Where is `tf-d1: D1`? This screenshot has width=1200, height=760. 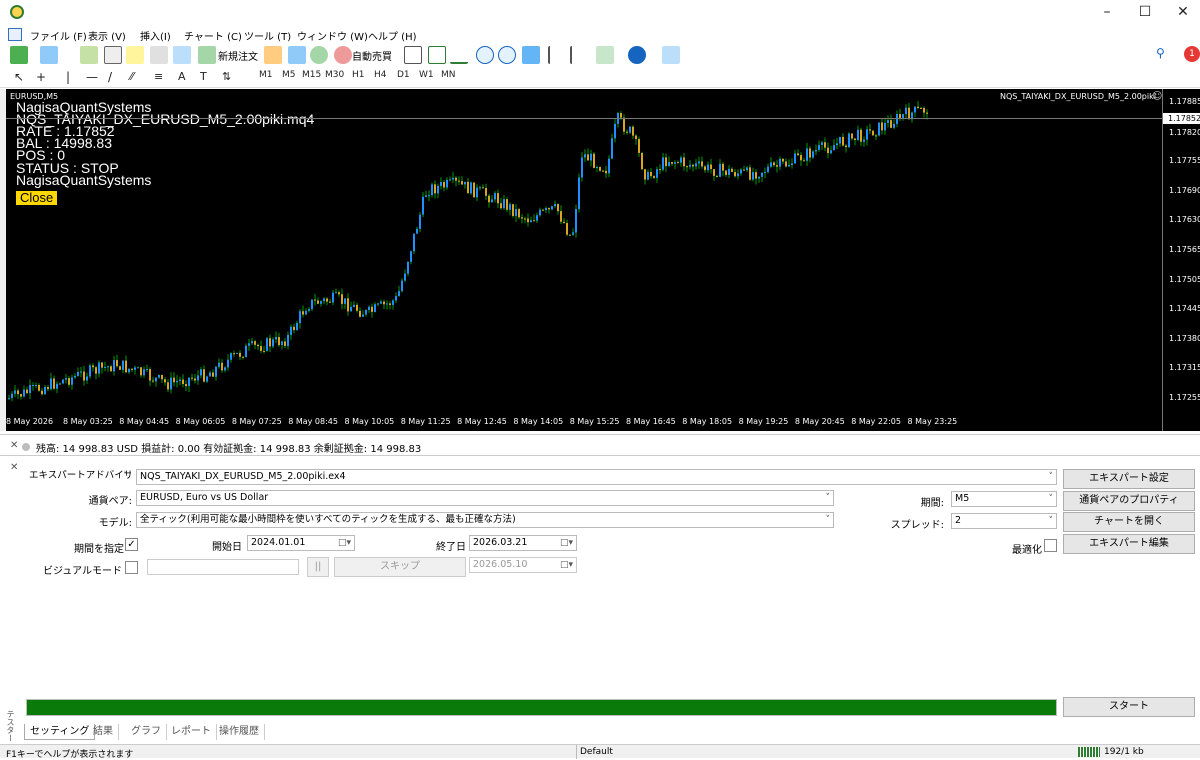 tf-d1: D1 is located at coordinates (403, 75).